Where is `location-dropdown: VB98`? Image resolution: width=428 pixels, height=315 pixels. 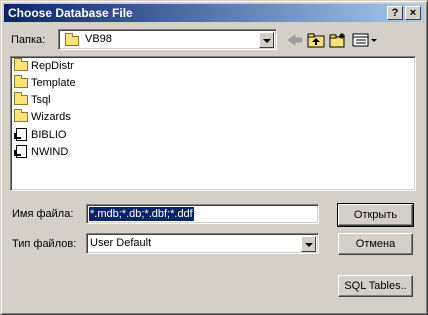
location-dropdown: VB98 is located at coordinates (167, 39).